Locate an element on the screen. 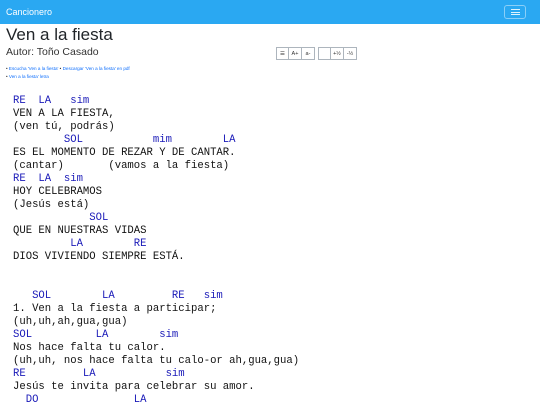  chord-line: SOL is located at coordinates (61, 218).